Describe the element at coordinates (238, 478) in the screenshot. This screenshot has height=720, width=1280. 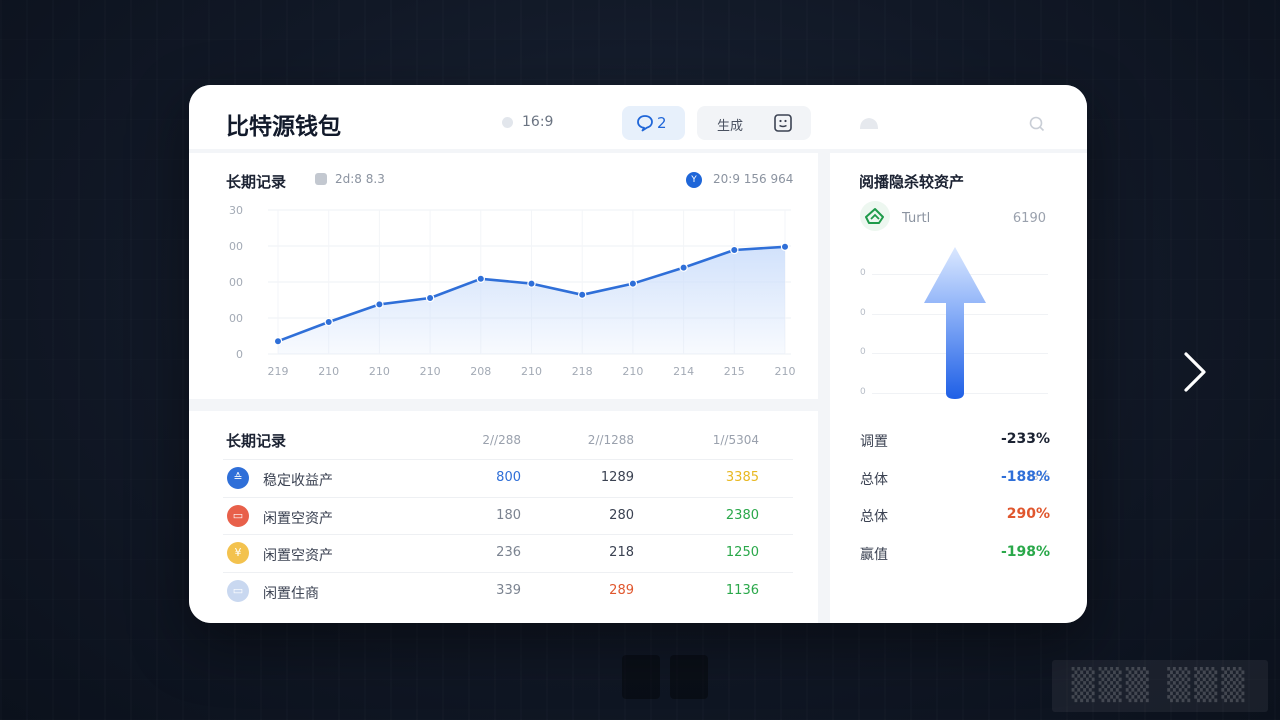
I see `shield-icon: ≙` at that location.